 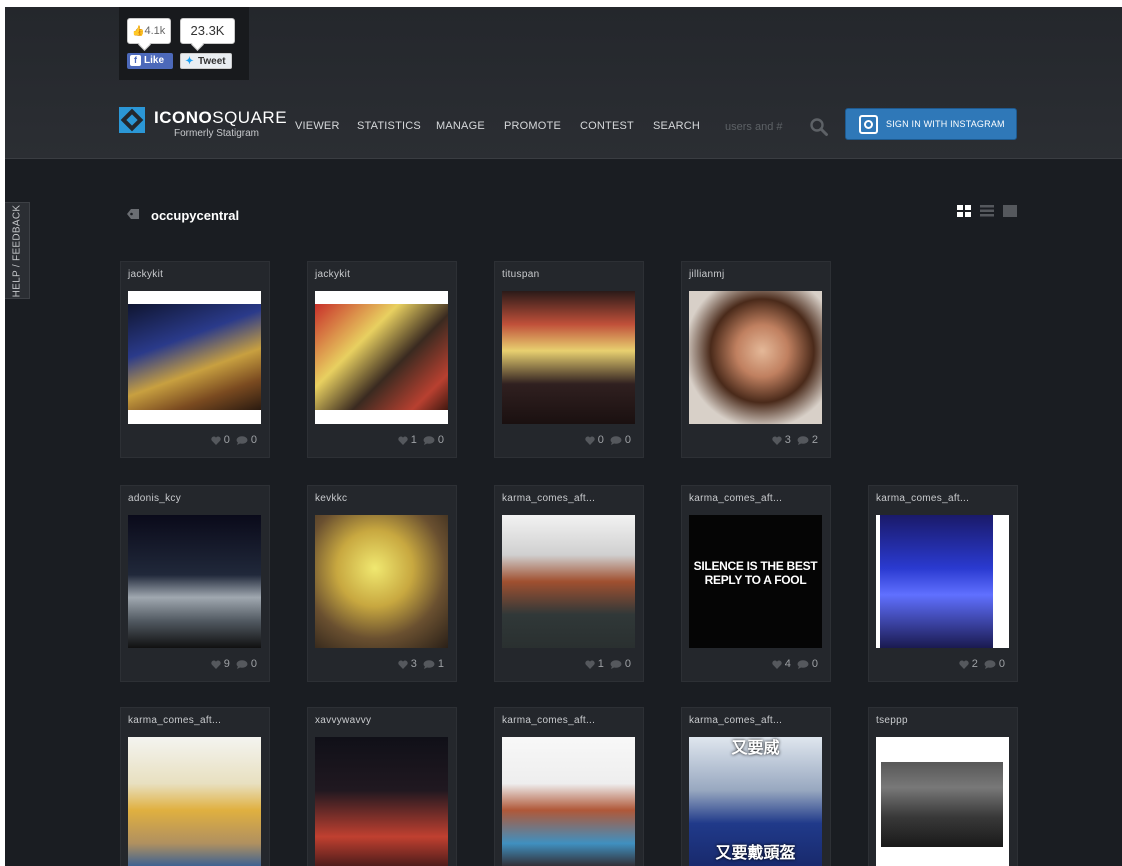 What do you see at coordinates (892, 720) in the screenshot?
I see `post-username: tseppp` at bounding box center [892, 720].